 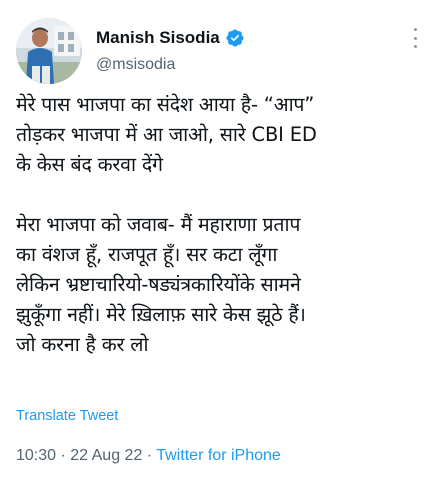 I want to click on author-handle: @msisodia, so click(x=135, y=65).